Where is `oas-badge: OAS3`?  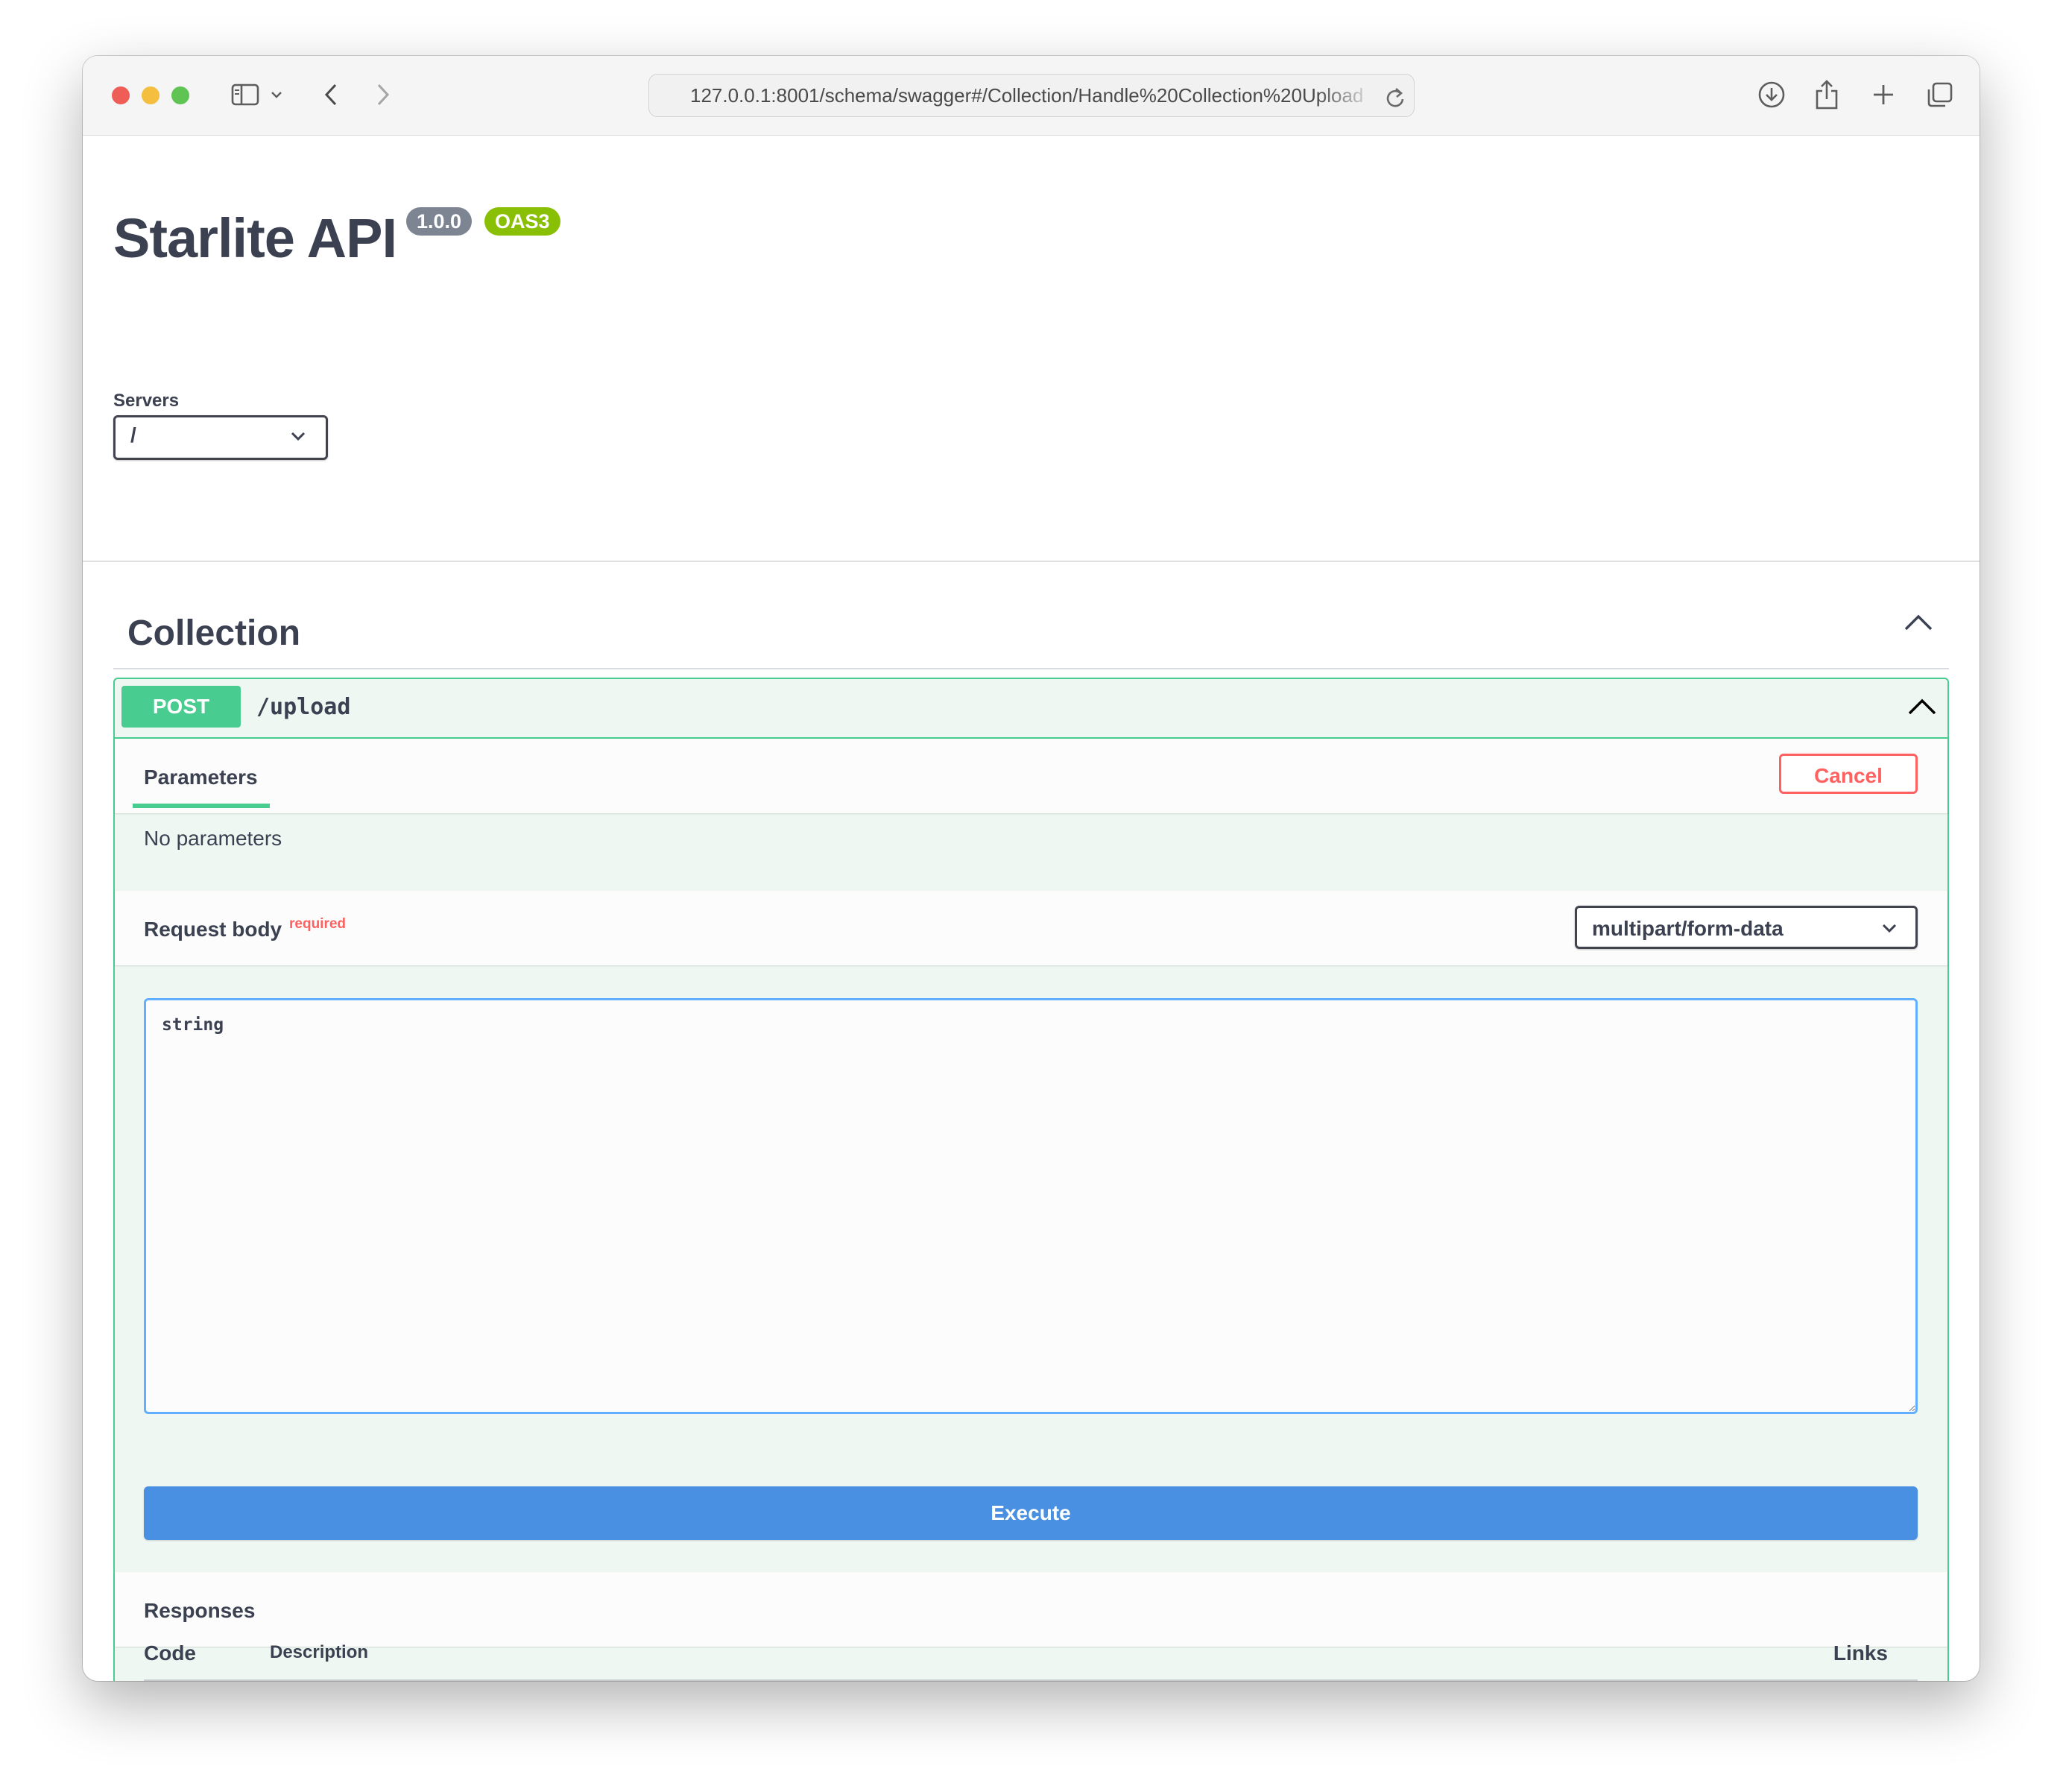
oas-badge: OAS3 is located at coordinates (522, 222).